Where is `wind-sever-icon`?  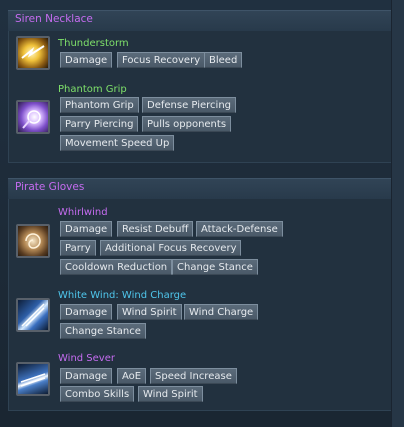 wind-sever-icon is located at coordinates (33, 379).